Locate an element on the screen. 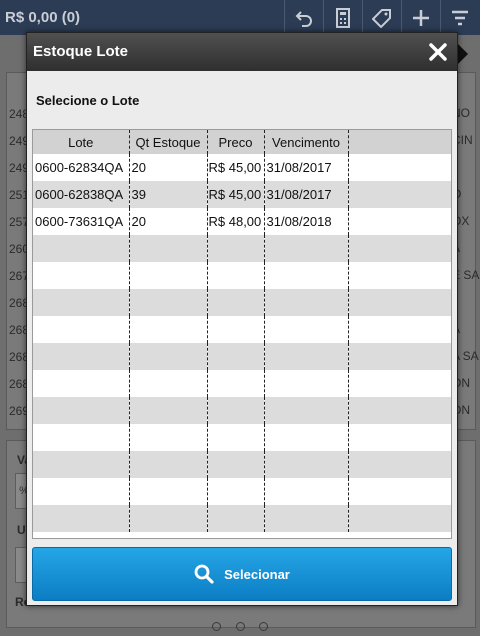 The image size is (480, 636). select-button: Selecionar is located at coordinates (242, 574).